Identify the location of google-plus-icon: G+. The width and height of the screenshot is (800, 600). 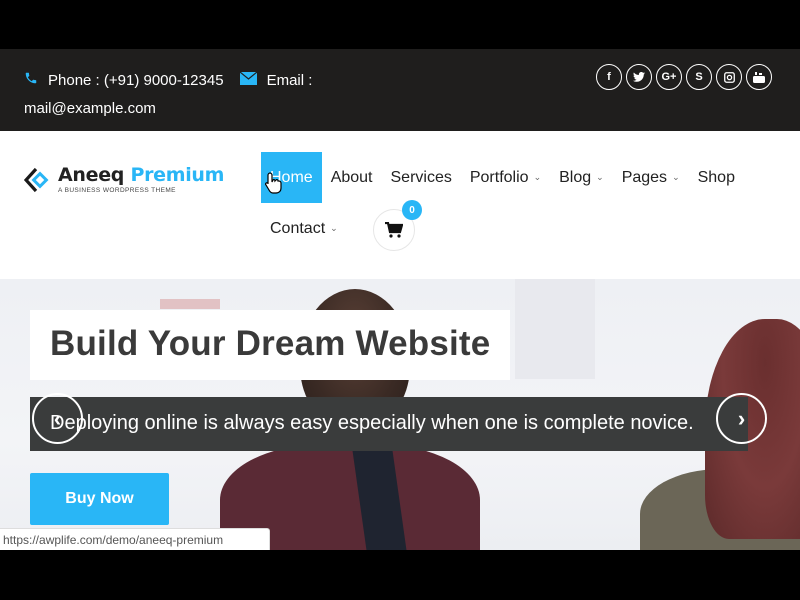
(669, 77).